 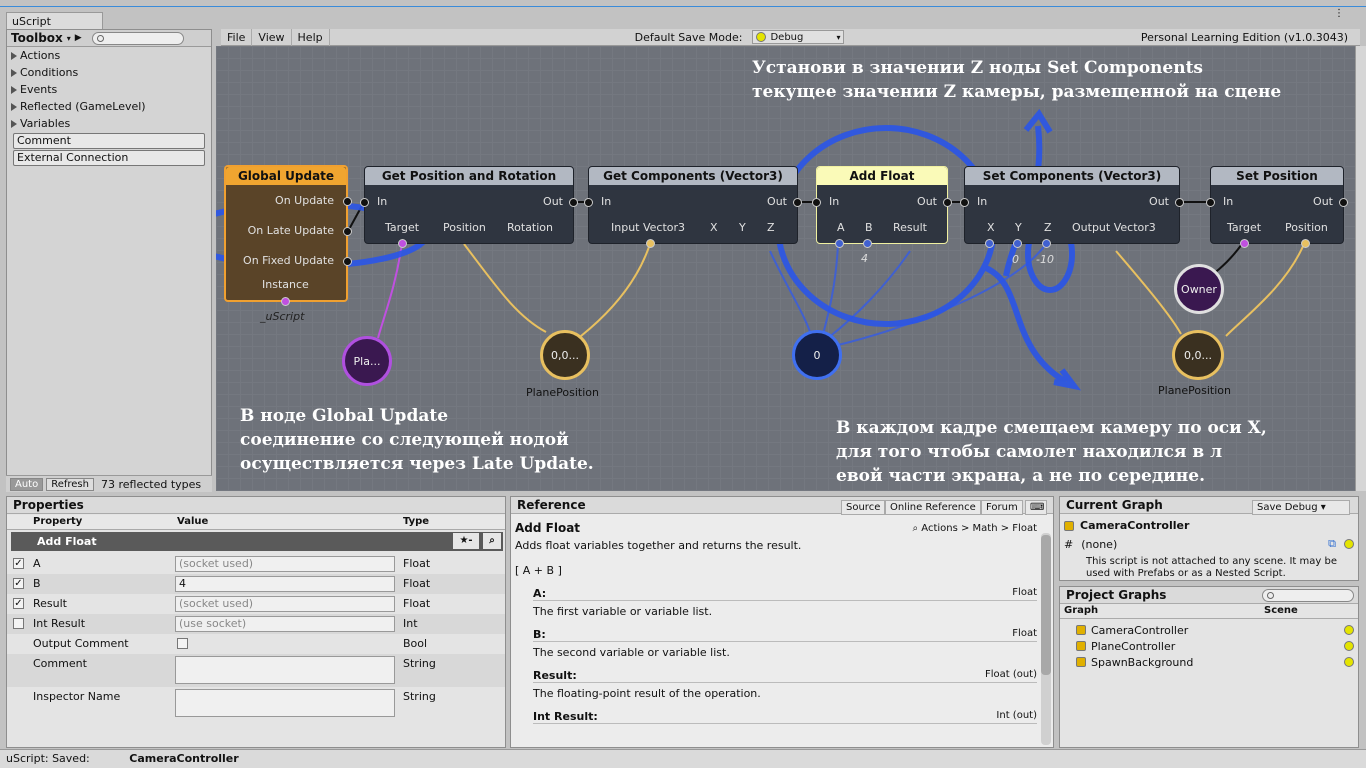 I want to click on menu-file: File, so click(x=237, y=37).